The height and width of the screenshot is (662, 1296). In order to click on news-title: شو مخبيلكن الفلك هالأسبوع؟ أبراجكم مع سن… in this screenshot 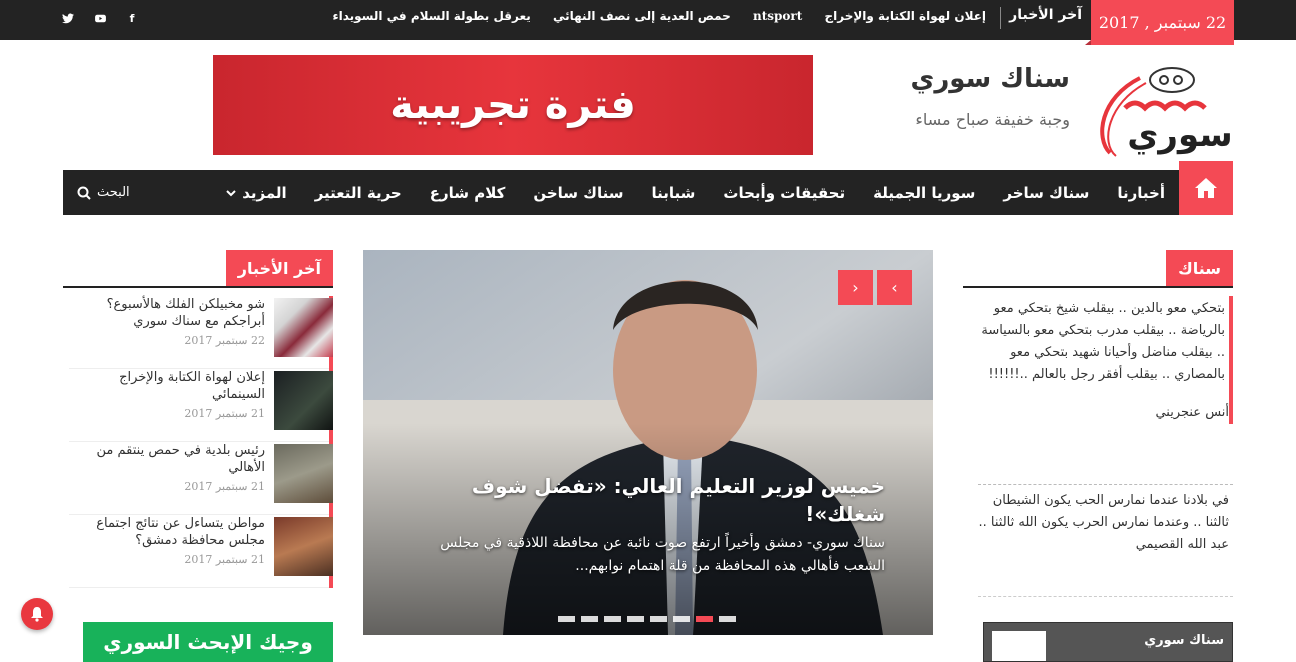, I will do `click(169, 313)`.